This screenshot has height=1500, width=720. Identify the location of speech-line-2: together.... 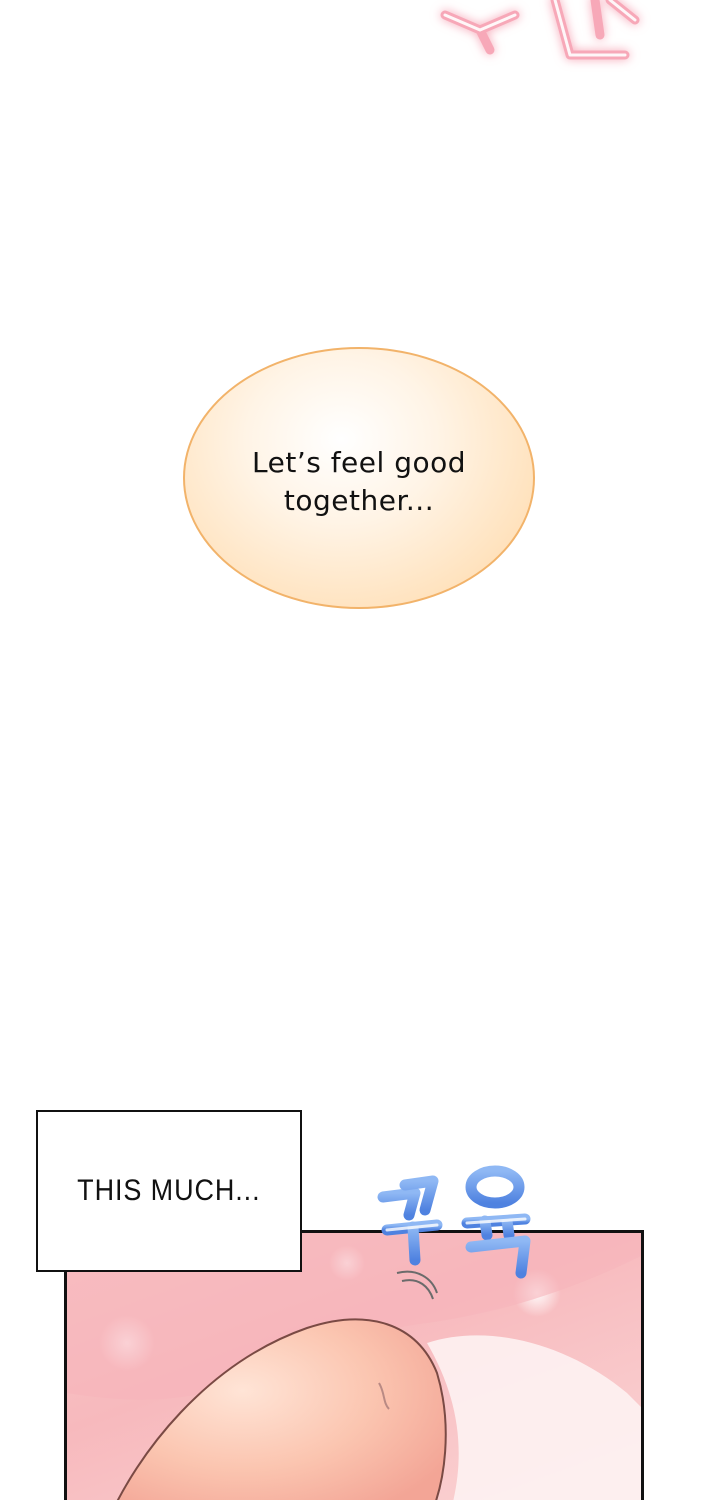
(359, 500).